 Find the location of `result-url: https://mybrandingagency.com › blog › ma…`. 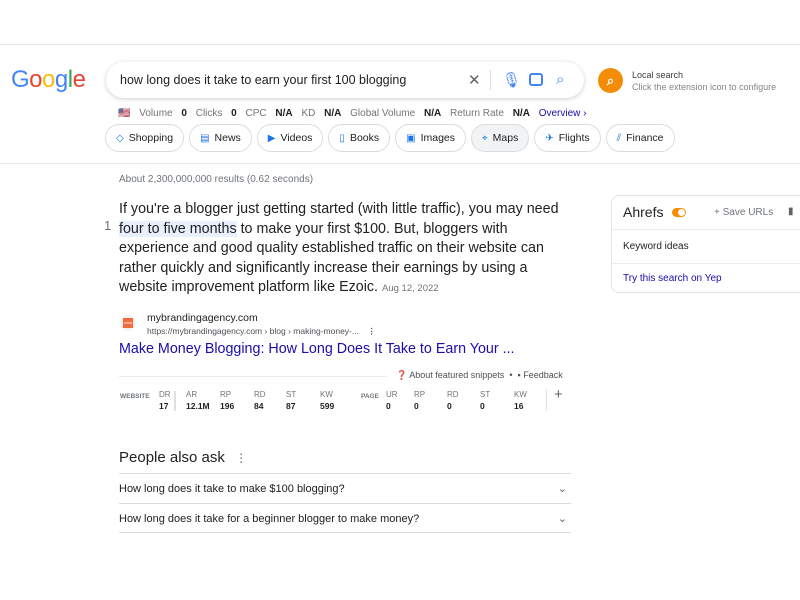

result-url: https://mybrandingagency.com › blog › ma… is located at coordinates (261, 331).